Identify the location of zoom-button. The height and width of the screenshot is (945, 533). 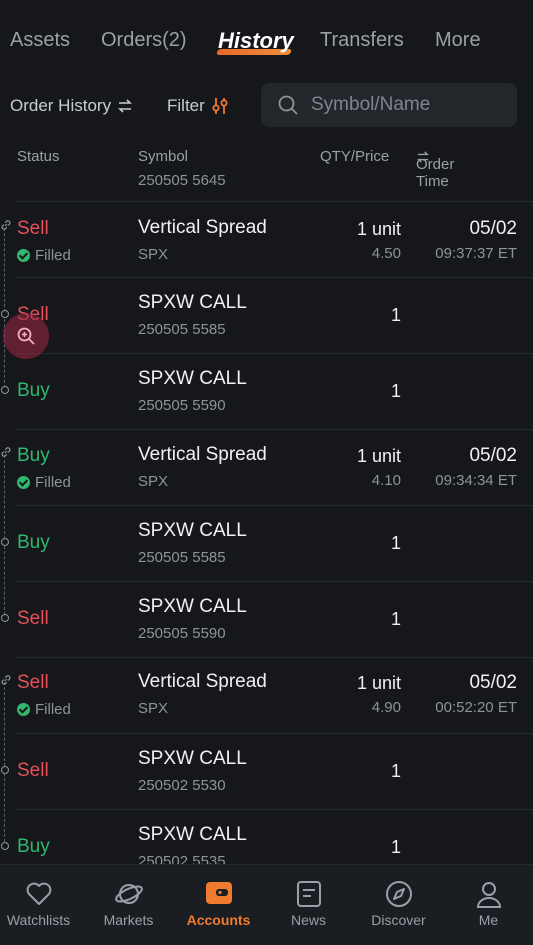
(26, 336).